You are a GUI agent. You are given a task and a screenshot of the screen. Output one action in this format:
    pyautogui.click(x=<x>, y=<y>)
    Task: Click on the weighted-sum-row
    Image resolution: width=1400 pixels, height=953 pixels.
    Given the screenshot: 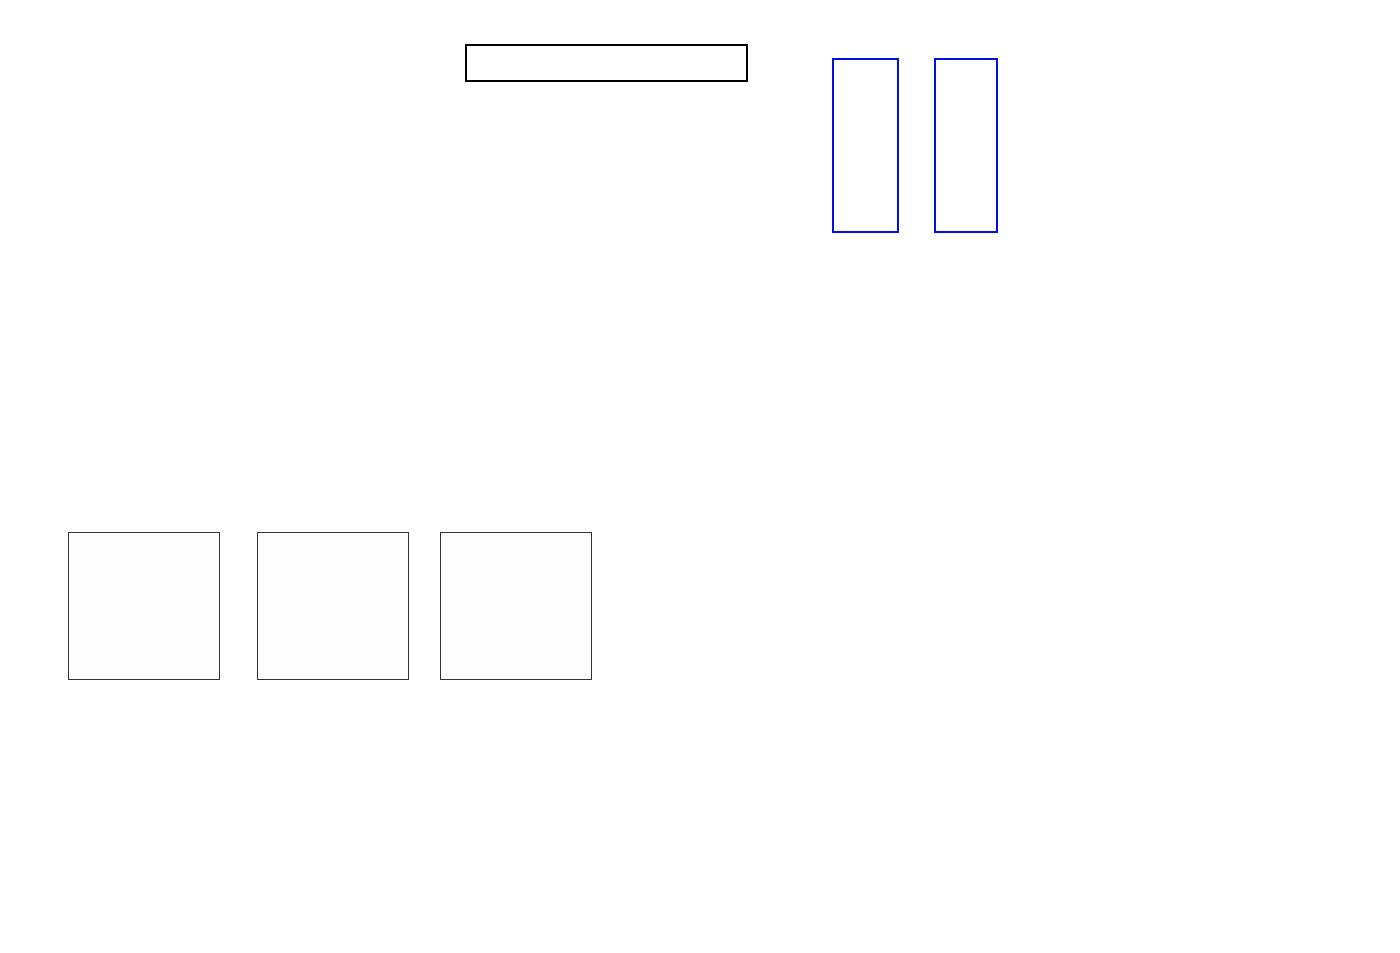 What is the action you would take?
    pyautogui.click(x=606, y=63)
    